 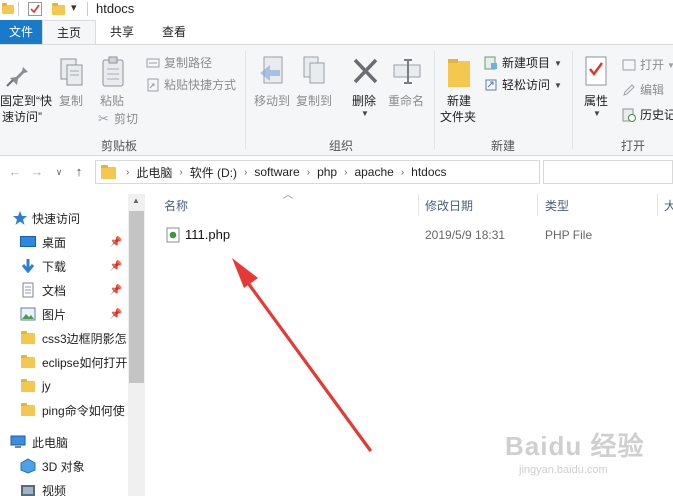 What do you see at coordinates (54, 266) in the screenshot?
I see `nav-item-label: 下载` at bounding box center [54, 266].